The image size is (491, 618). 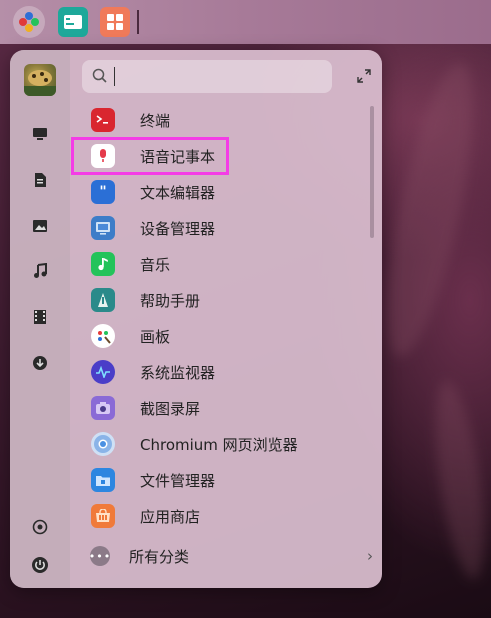 I want to click on list-item: 文件管理器, so click(x=220, y=480).